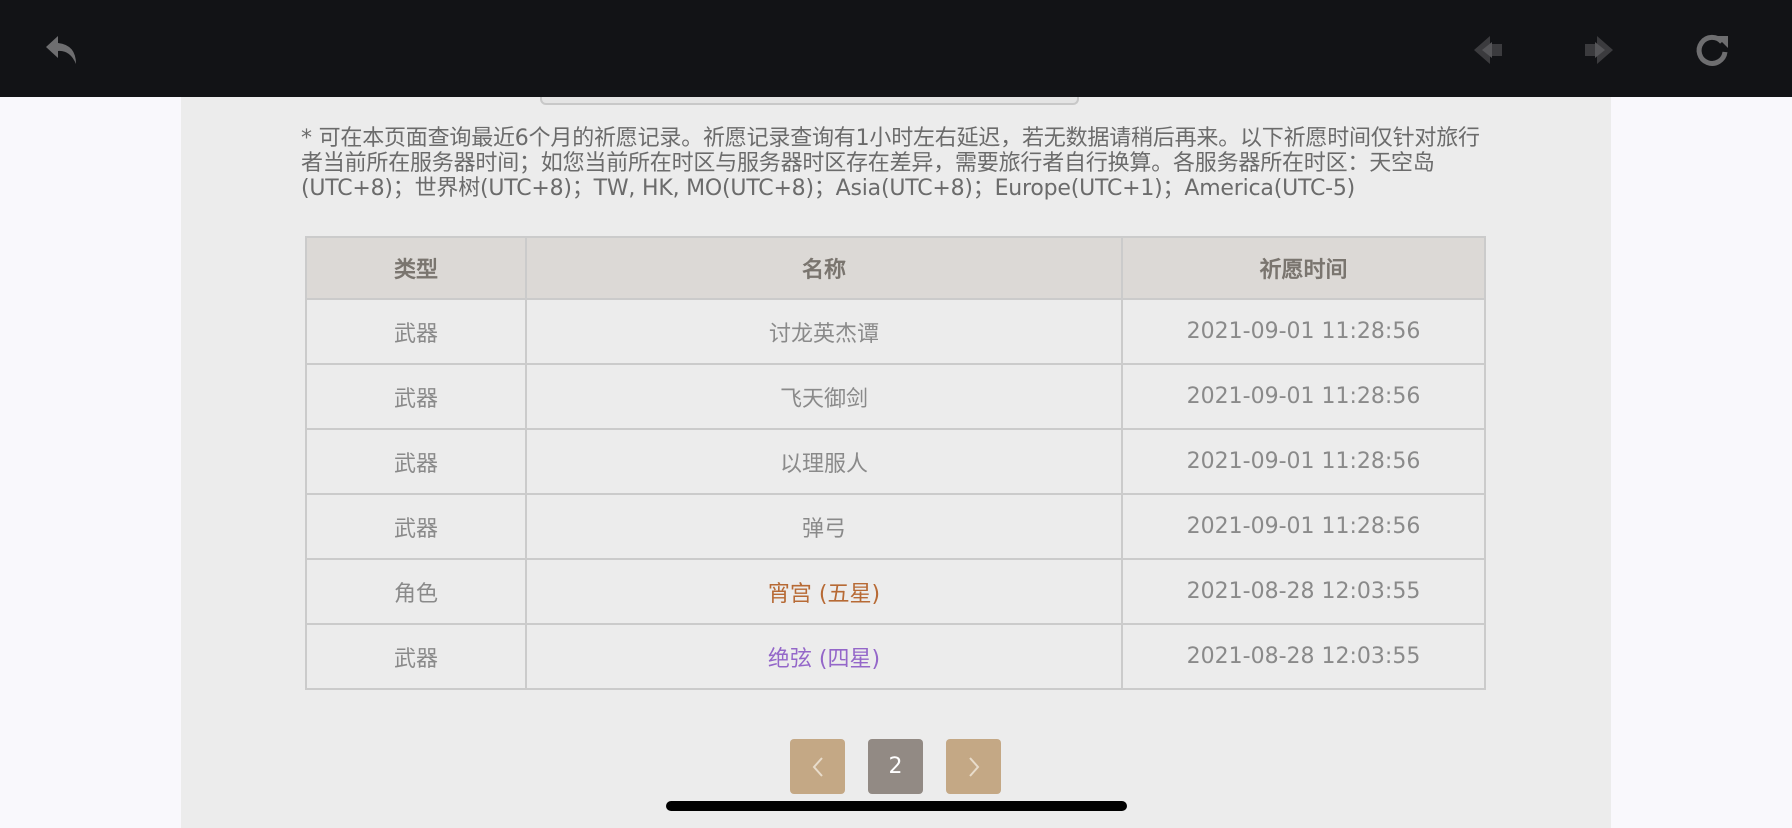 The image size is (1792, 828). Describe the element at coordinates (1712, 50) in the screenshot. I see `refresh-icon` at that location.